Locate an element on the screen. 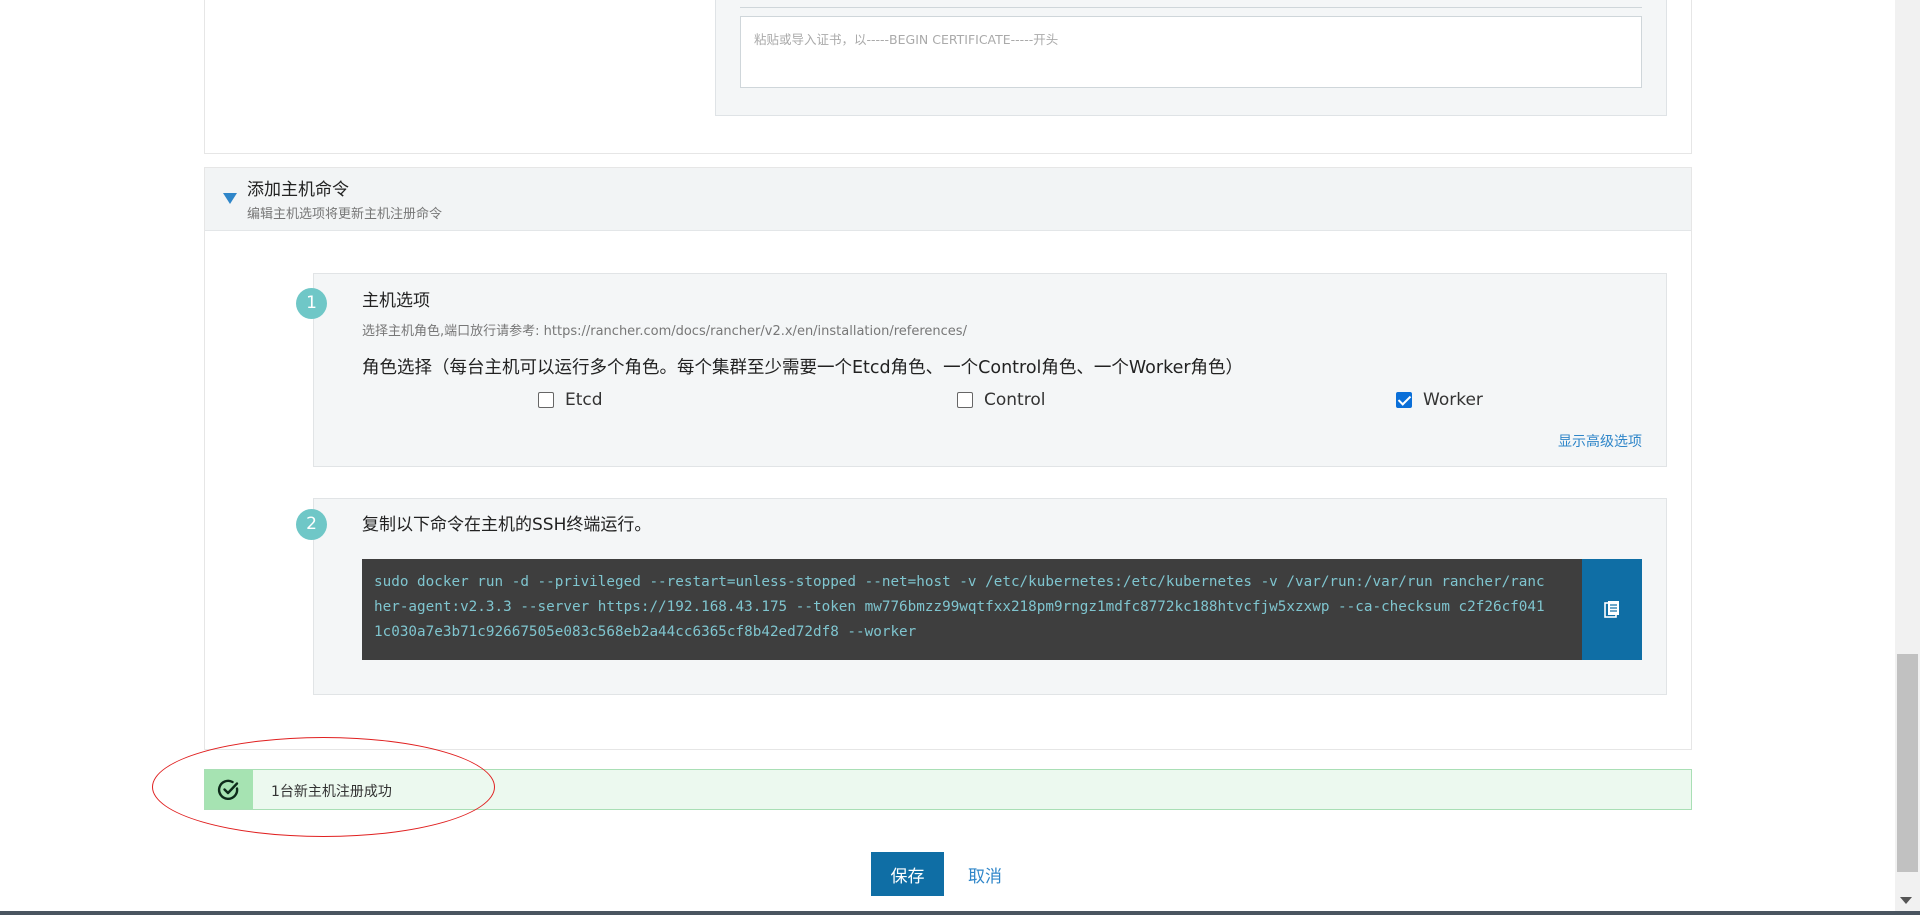 Image resolution: width=1920 pixels, height=915 pixels. role-label: Worker is located at coordinates (1453, 400).